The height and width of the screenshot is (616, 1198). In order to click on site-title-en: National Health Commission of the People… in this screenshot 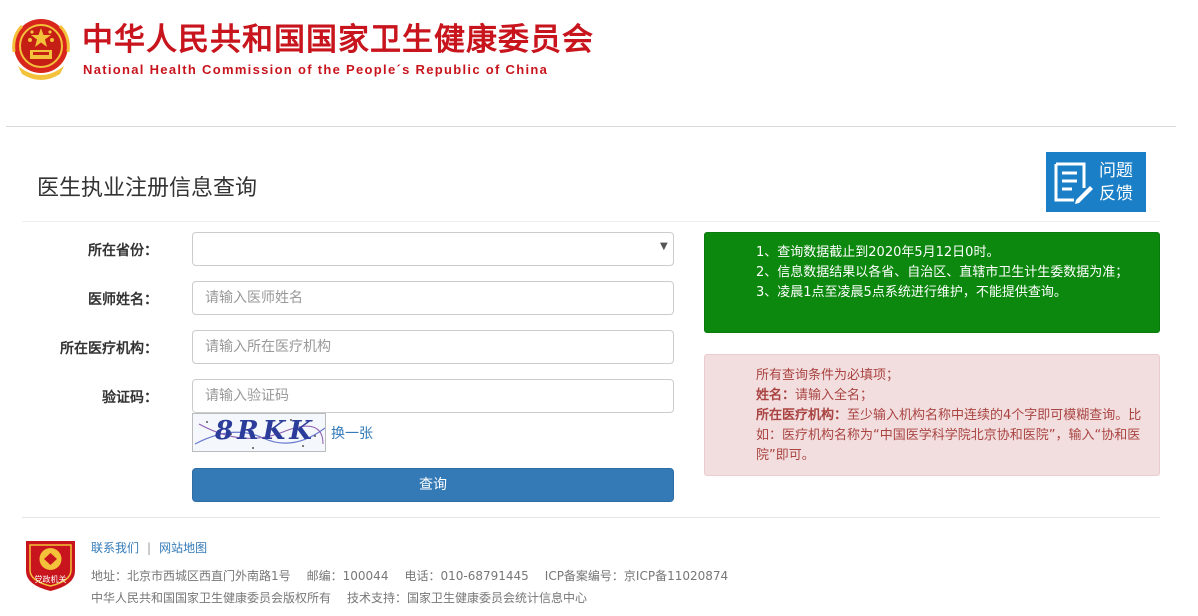, I will do `click(316, 69)`.